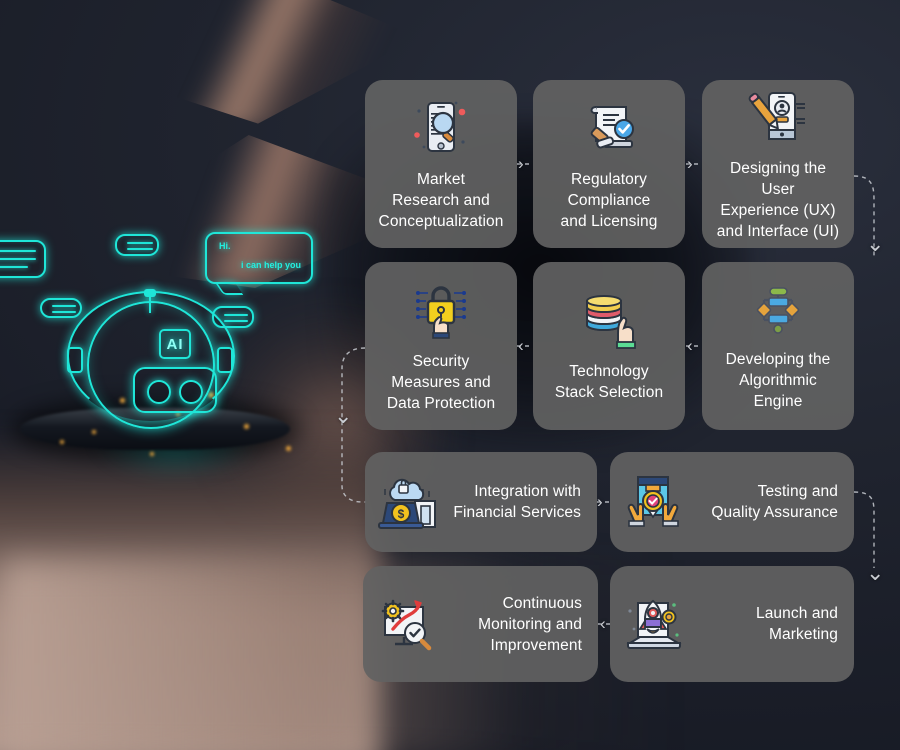  Describe the element at coordinates (406, 625) in the screenshot. I see `monitor-gear-check-icon` at that location.